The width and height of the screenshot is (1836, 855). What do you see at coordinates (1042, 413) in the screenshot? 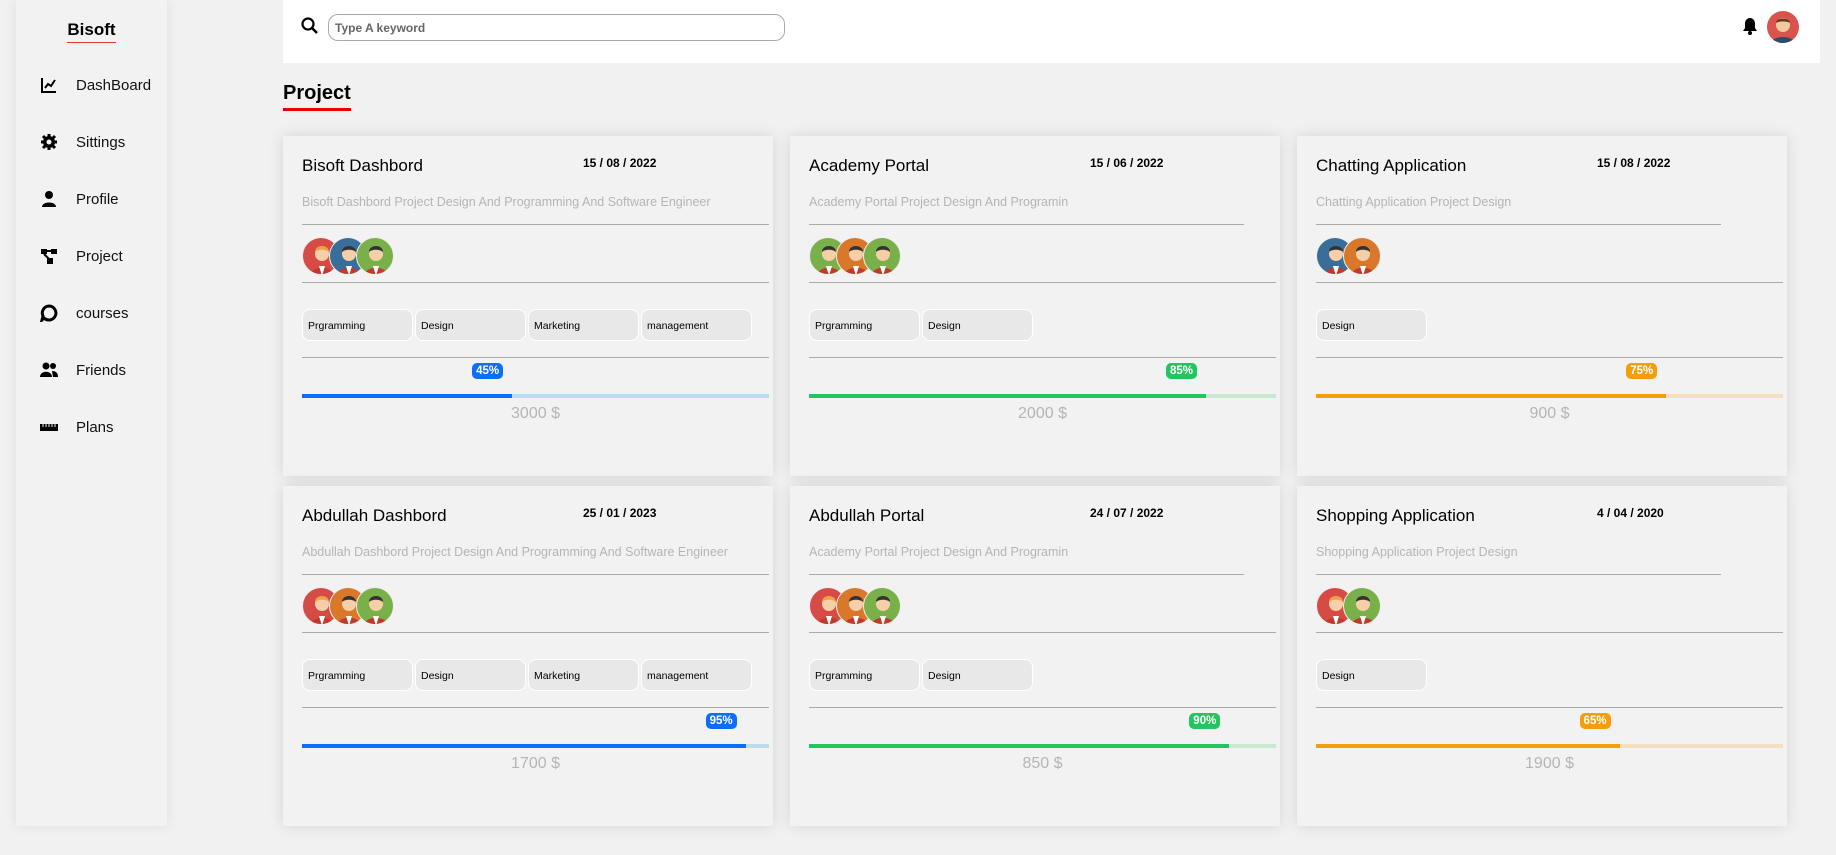
I see `project-price: 2000 $` at bounding box center [1042, 413].